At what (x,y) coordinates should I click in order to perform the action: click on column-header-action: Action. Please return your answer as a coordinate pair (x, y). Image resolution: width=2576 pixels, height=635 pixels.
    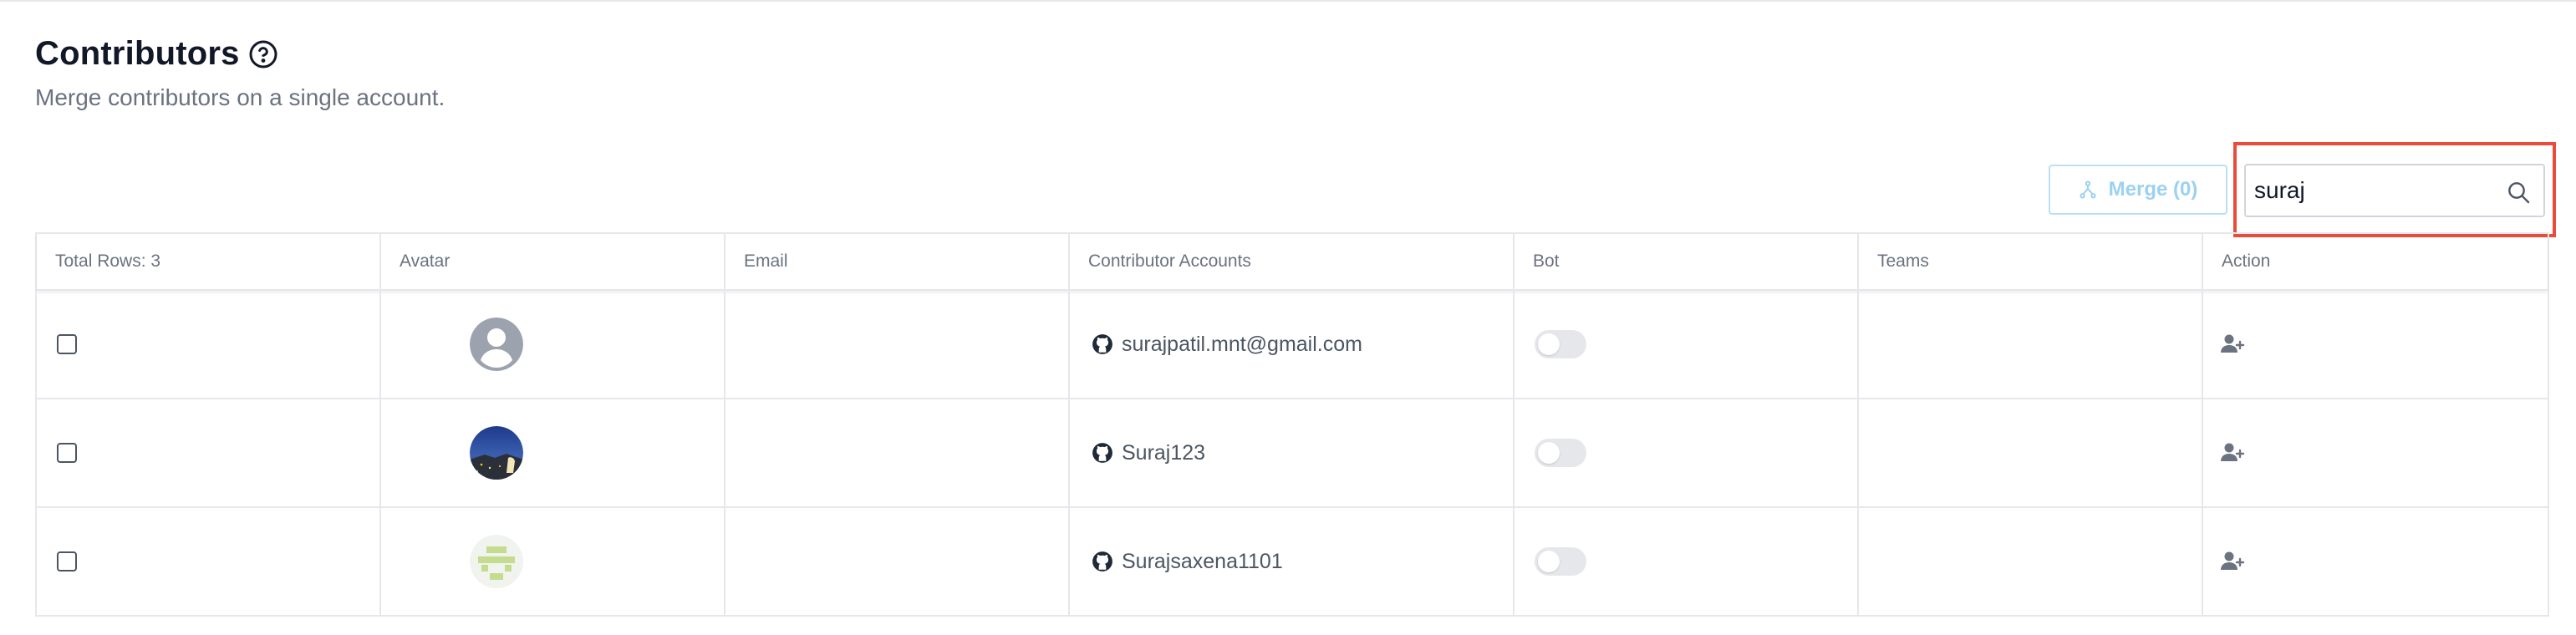
    Looking at the image, I should click on (2246, 261).